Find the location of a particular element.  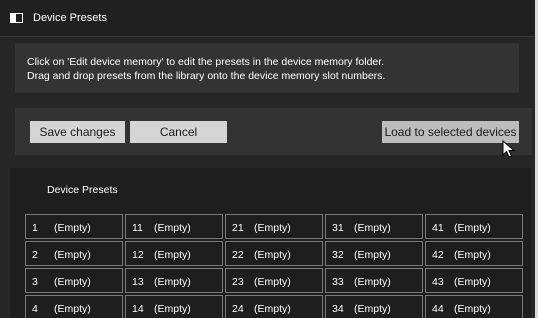

slot-number: 24 is located at coordinates (238, 309).